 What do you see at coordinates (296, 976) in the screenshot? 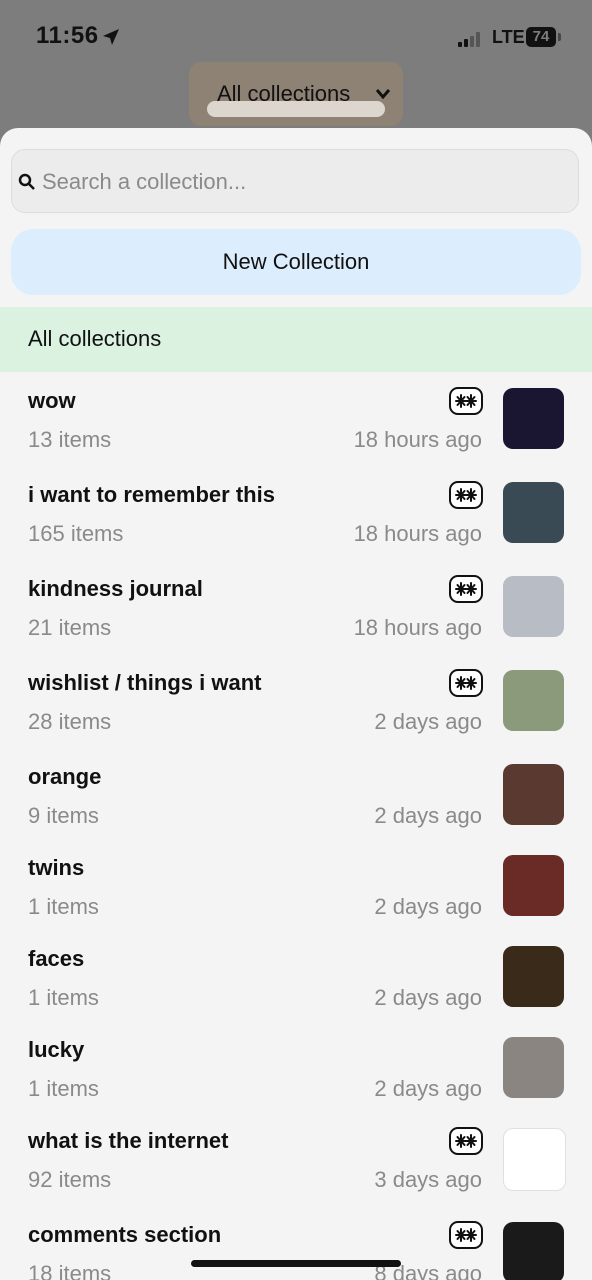
I see `collection-row: faces 1 items 2 days ago` at bounding box center [296, 976].